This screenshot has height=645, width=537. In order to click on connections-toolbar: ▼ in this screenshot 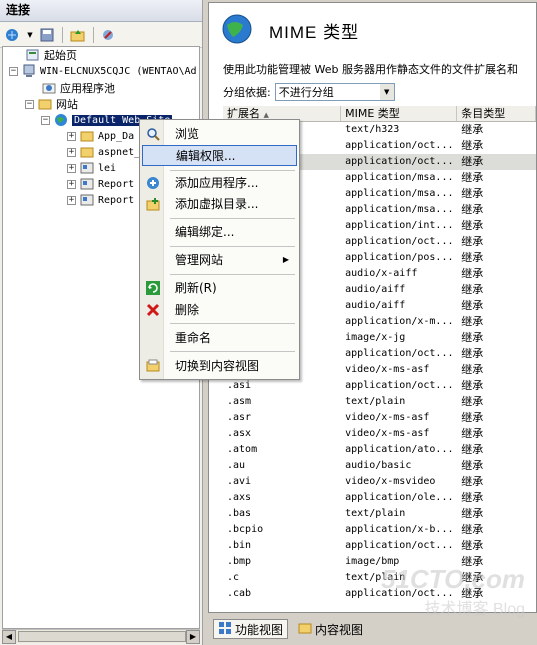, I will do `click(101, 35)`.